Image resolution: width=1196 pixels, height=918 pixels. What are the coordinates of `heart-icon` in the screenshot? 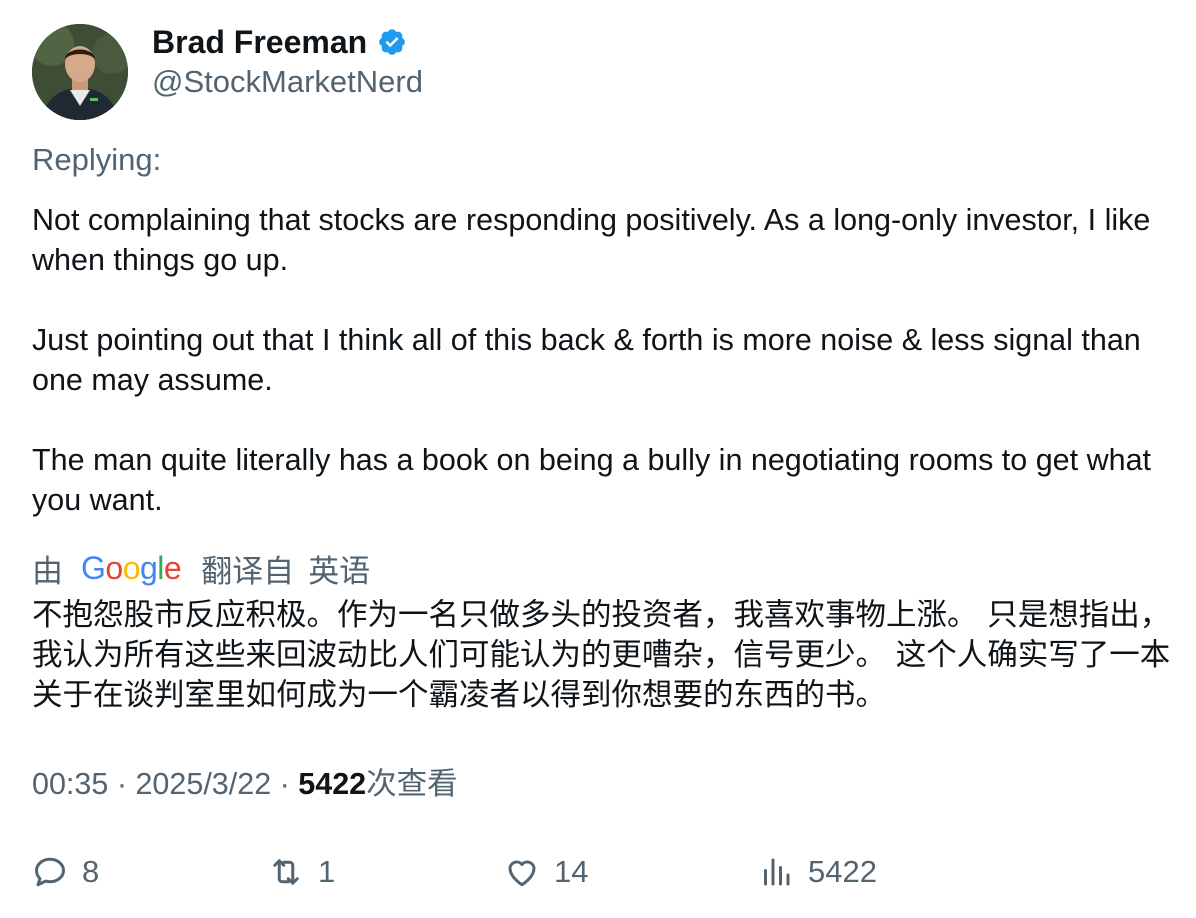 It's located at (522, 873).